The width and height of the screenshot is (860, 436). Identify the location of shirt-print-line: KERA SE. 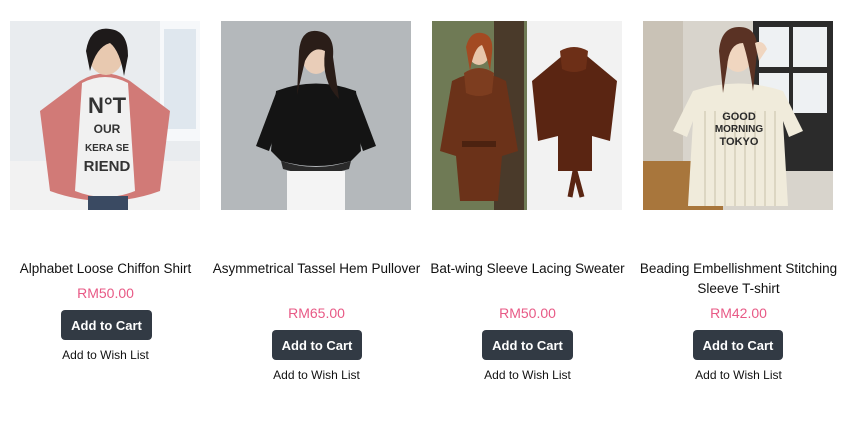
(107, 148).